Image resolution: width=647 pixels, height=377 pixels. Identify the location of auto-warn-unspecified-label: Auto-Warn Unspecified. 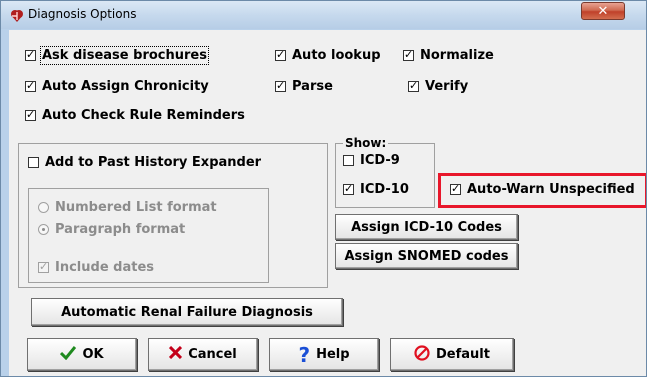
(551, 189).